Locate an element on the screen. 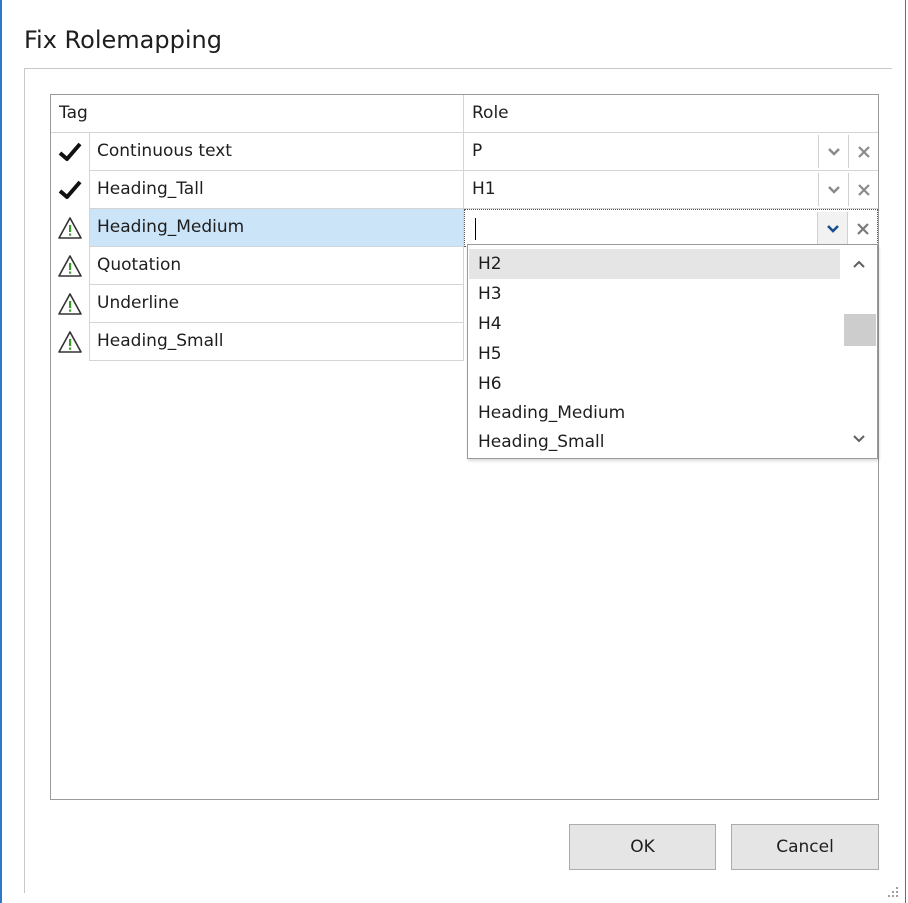 The width and height of the screenshot is (908, 903). dialog-title: Fix Rolemapping is located at coordinates (123, 40).